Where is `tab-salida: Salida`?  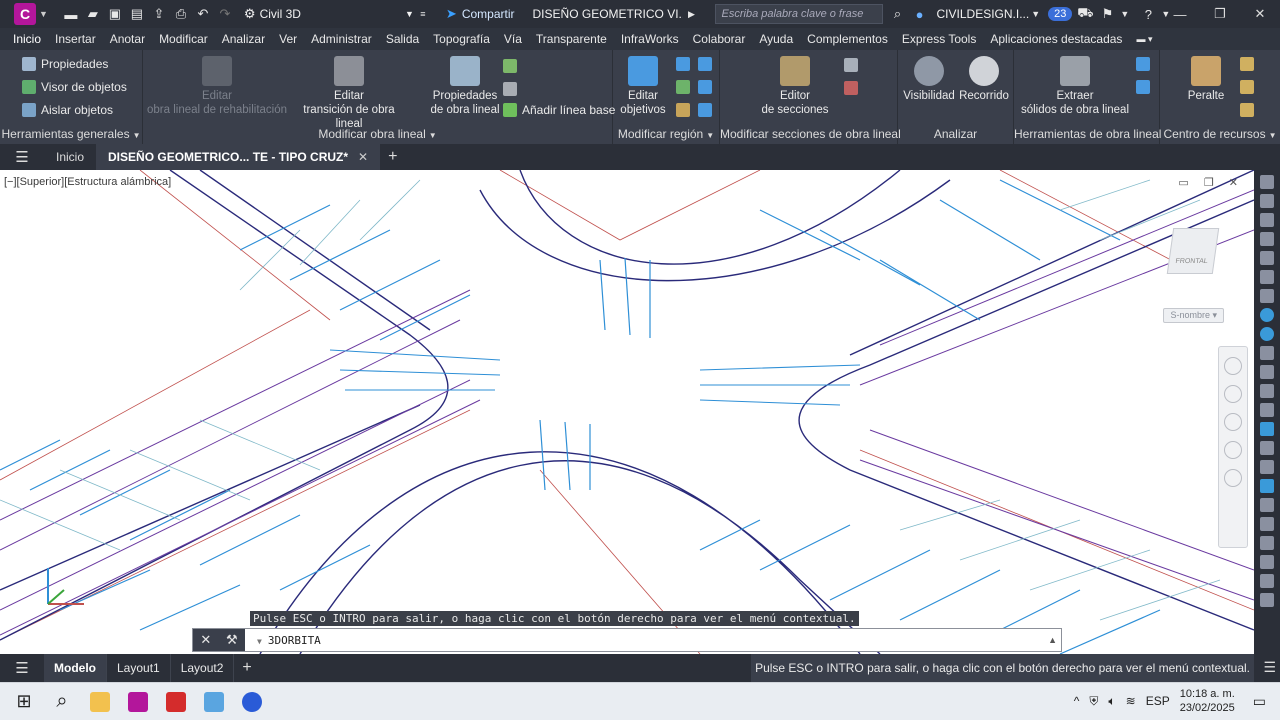 tab-salida: Salida is located at coordinates (402, 39).